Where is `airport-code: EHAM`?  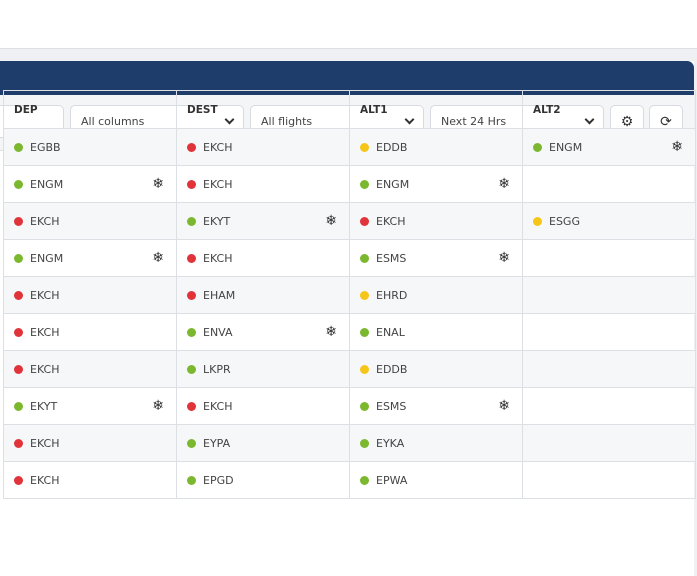 airport-code: EHAM is located at coordinates (219, 295).